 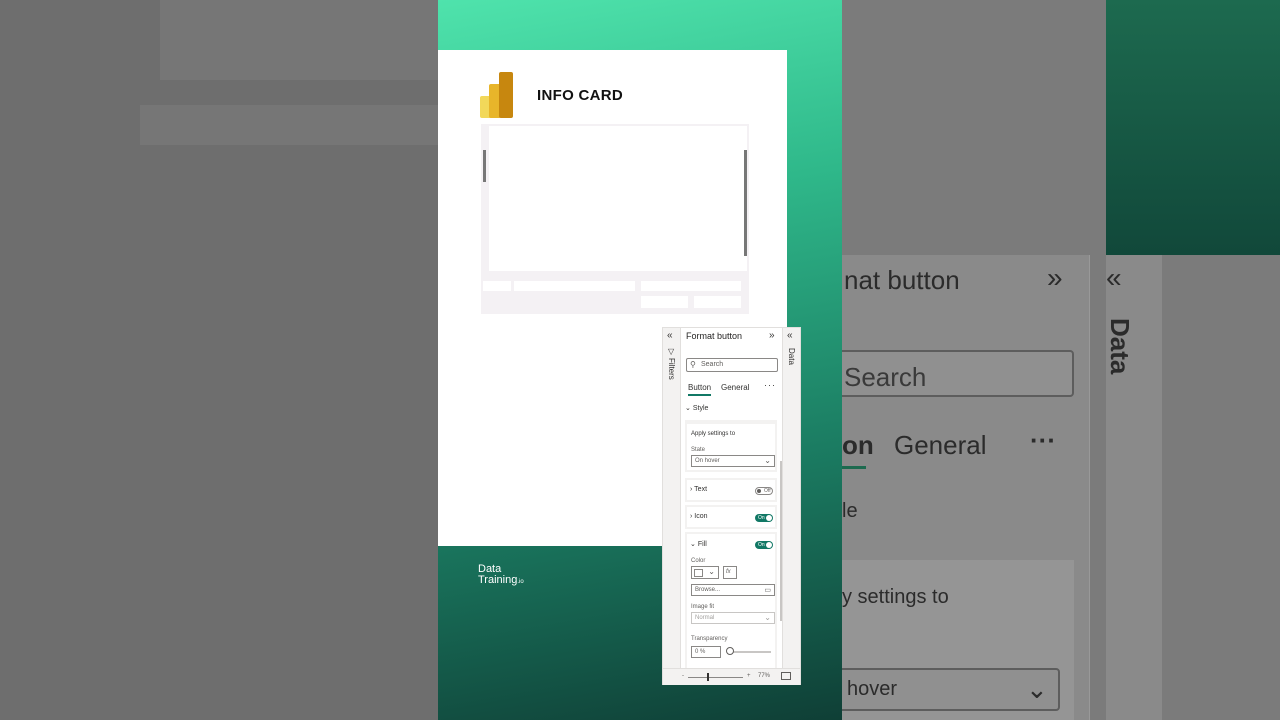 I want to click on filters-rail: « ▽ Filters, so click(x=672, y=506).